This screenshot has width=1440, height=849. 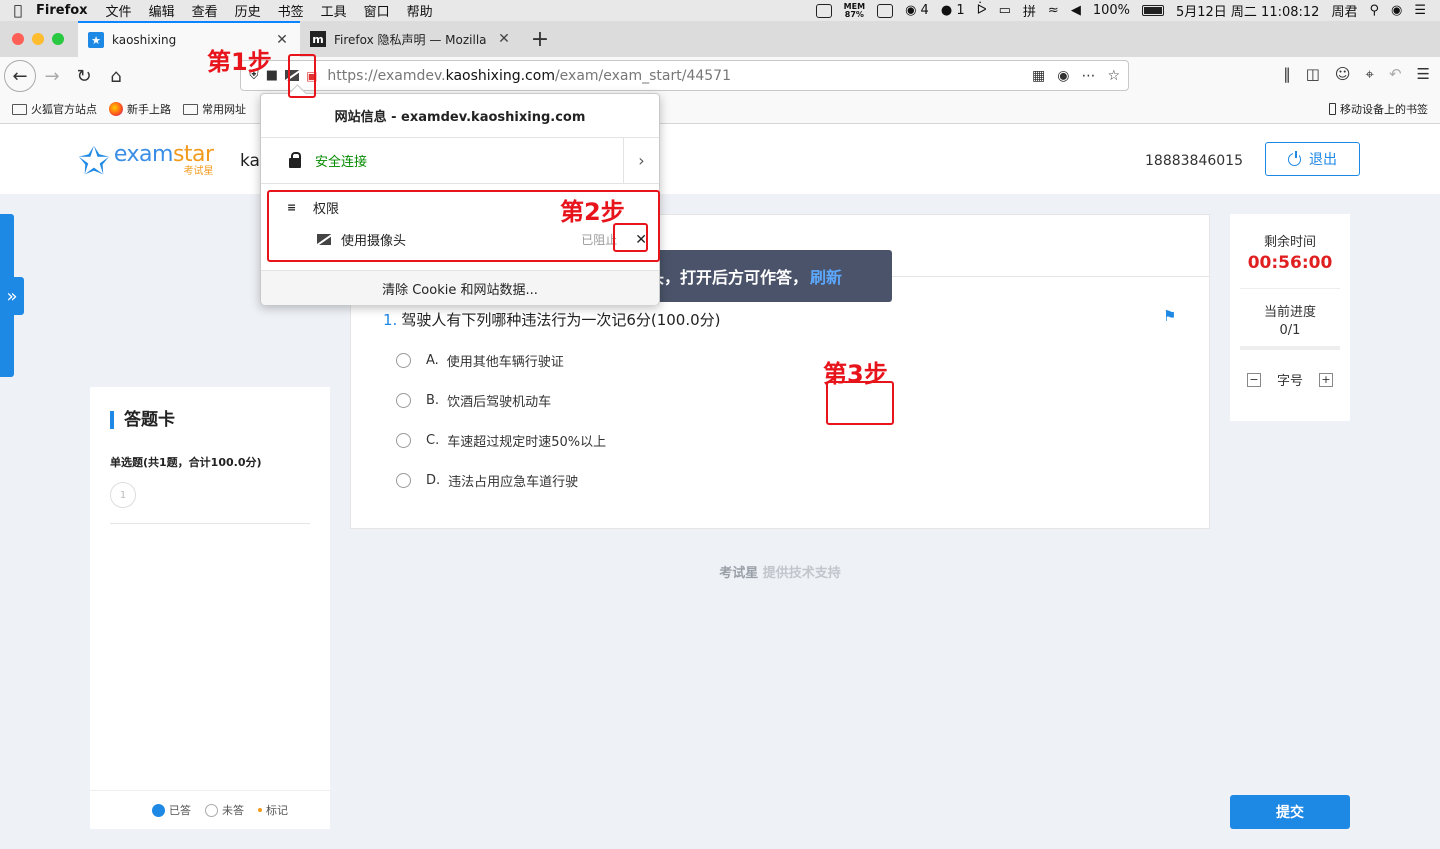 I want to click on examstar-logo: ✩ examstar 考试星, so click(x=146, y=161).